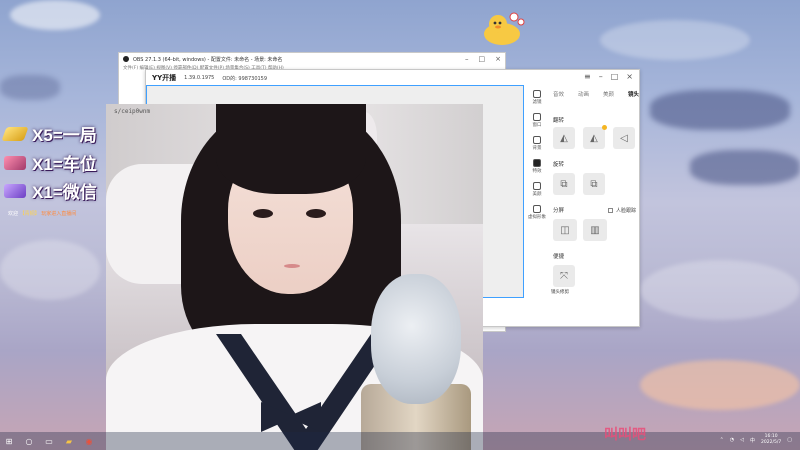  Describe the element at coordinates (537, 209) in the screenshot. I see `avatar-icon` at that location.